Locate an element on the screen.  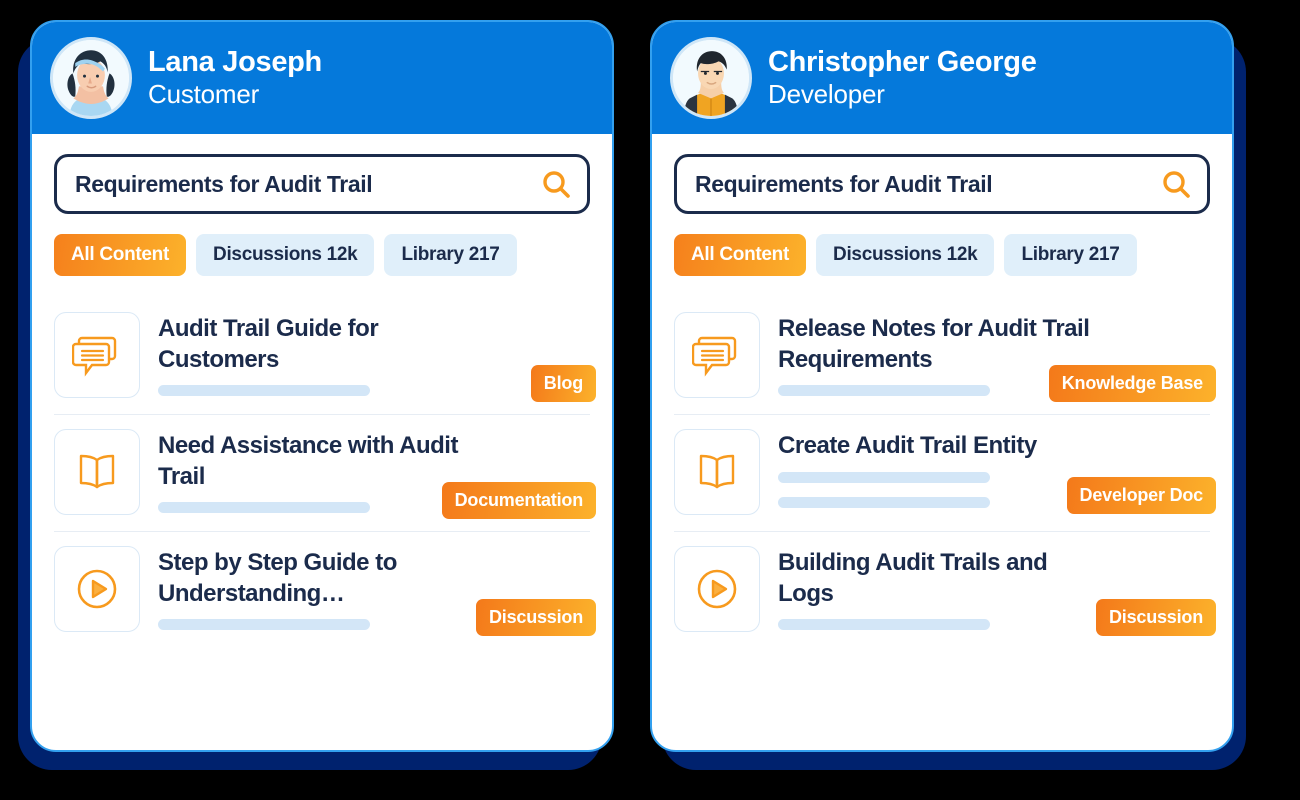
user-name: Christopher George is located at coordinates (902, 62).